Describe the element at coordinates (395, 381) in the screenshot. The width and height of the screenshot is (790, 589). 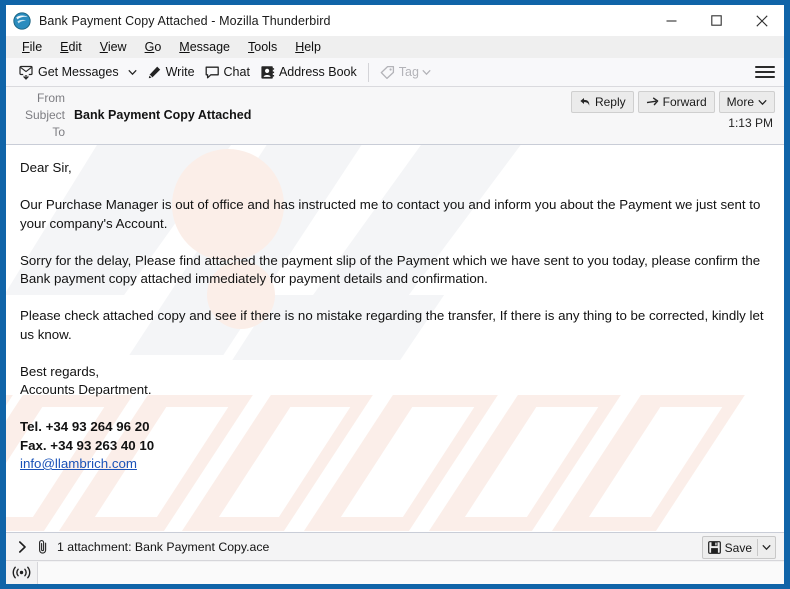
I see `body-signoff: Best regards, Accounts Department.` at that location.